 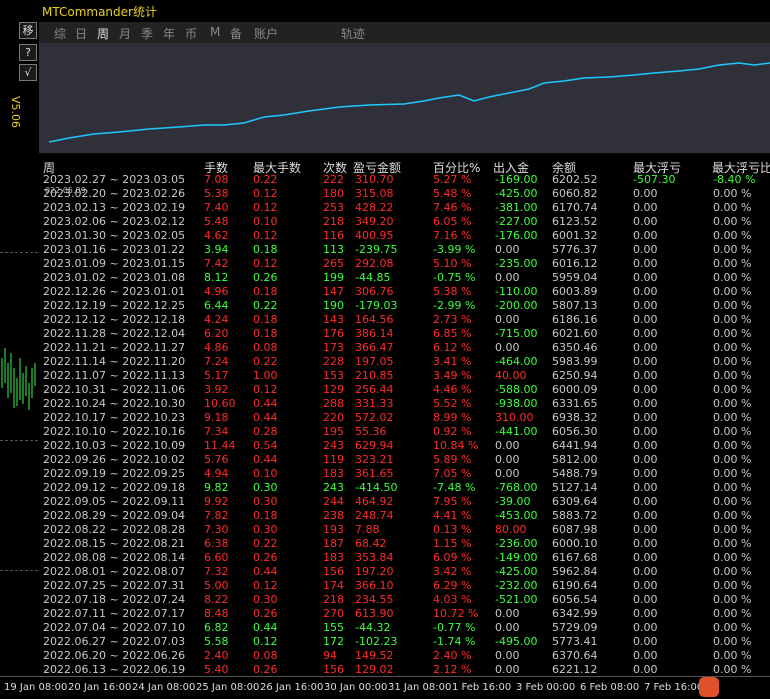 I want to click on cell-lots: 8.12, so click(x=216, y=277).